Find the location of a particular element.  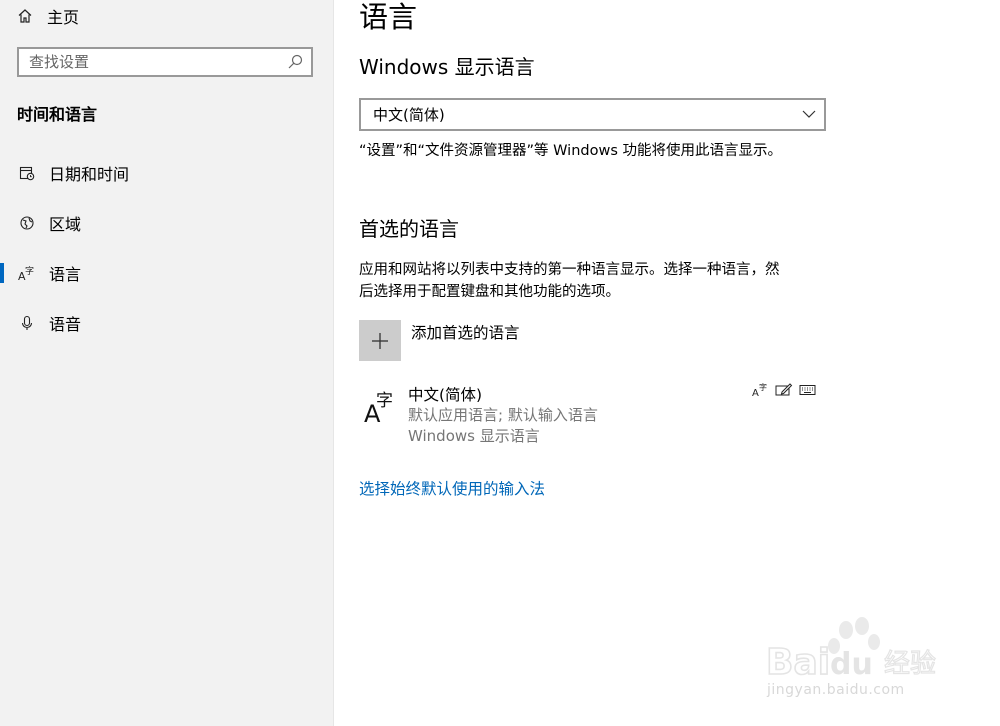

sidebar-item-date-time: 日期和时间 is located at coordinates (166, 173).